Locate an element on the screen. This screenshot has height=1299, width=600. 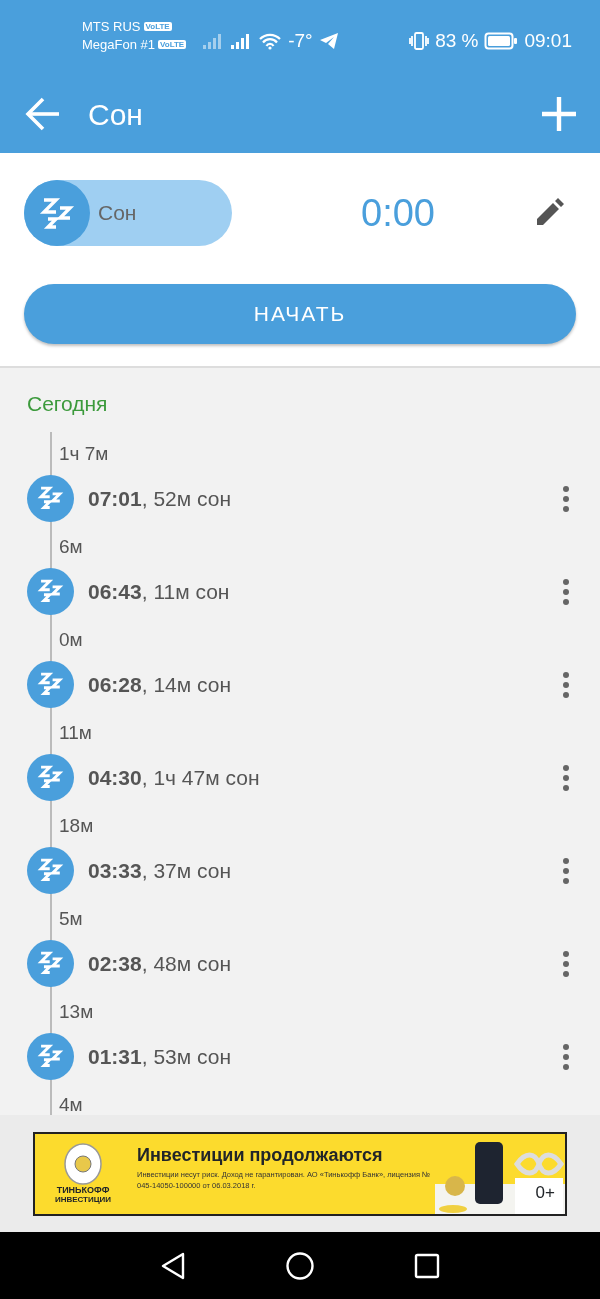
clock: 09:01 is located at coordinates (548, 41).